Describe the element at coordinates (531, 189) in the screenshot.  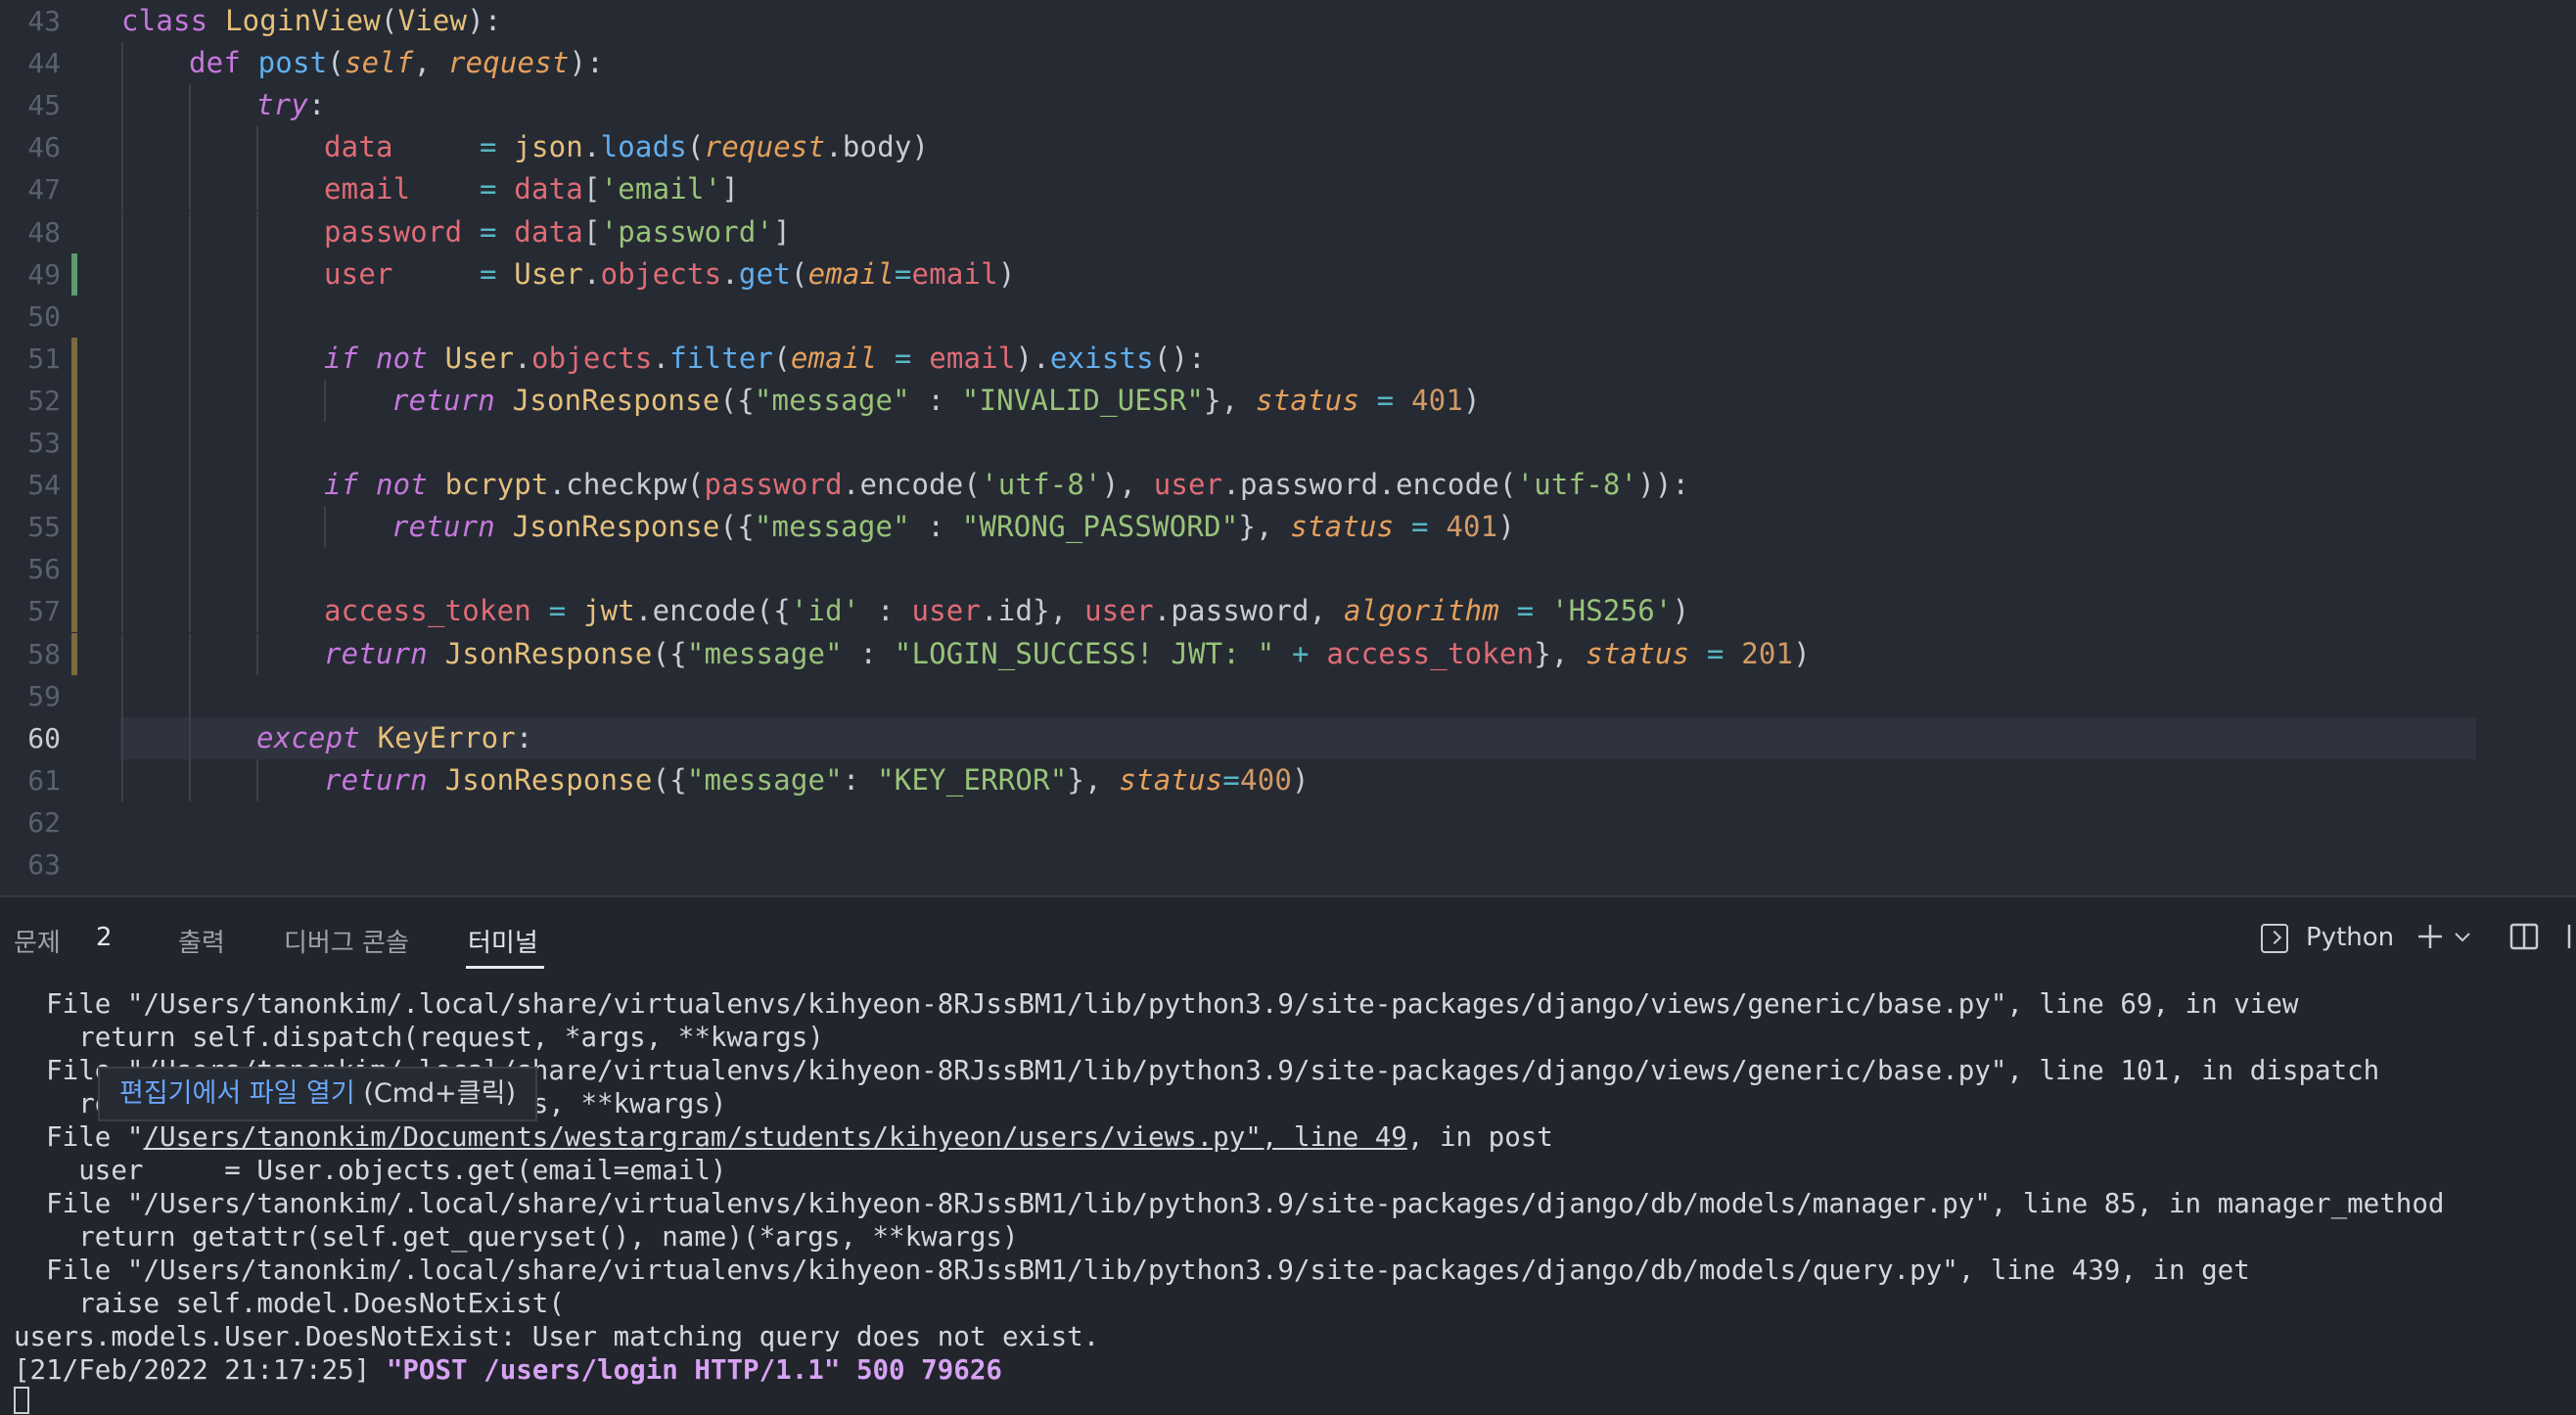
I see `code-text: email = data['email']` at that location.